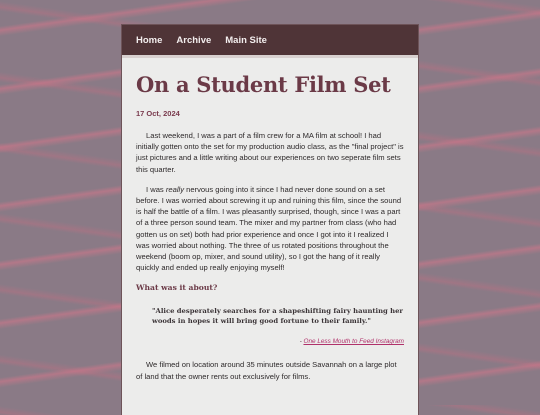  What do you see at coordinates (177, 288) in the screenshot?
I see `section-heading: What was it about?` at bounding box center [177, 288].